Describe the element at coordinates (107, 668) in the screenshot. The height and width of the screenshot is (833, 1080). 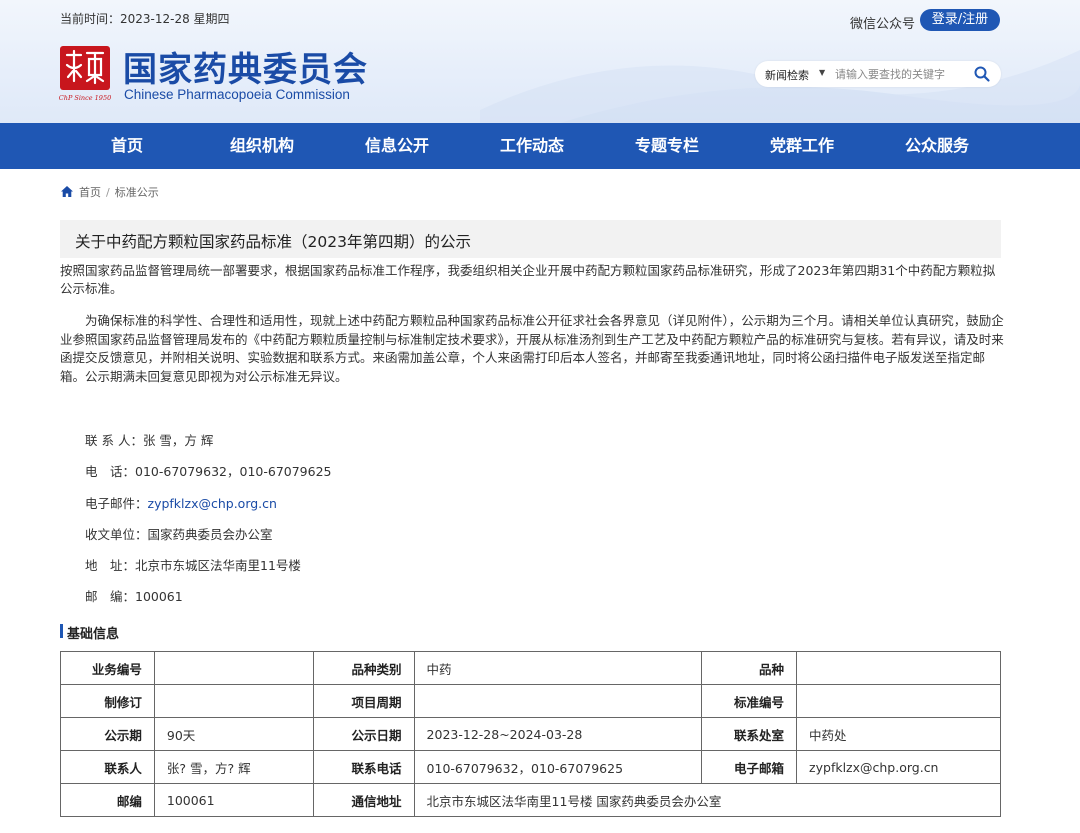
I see `table-label: 业务编号` at that location.